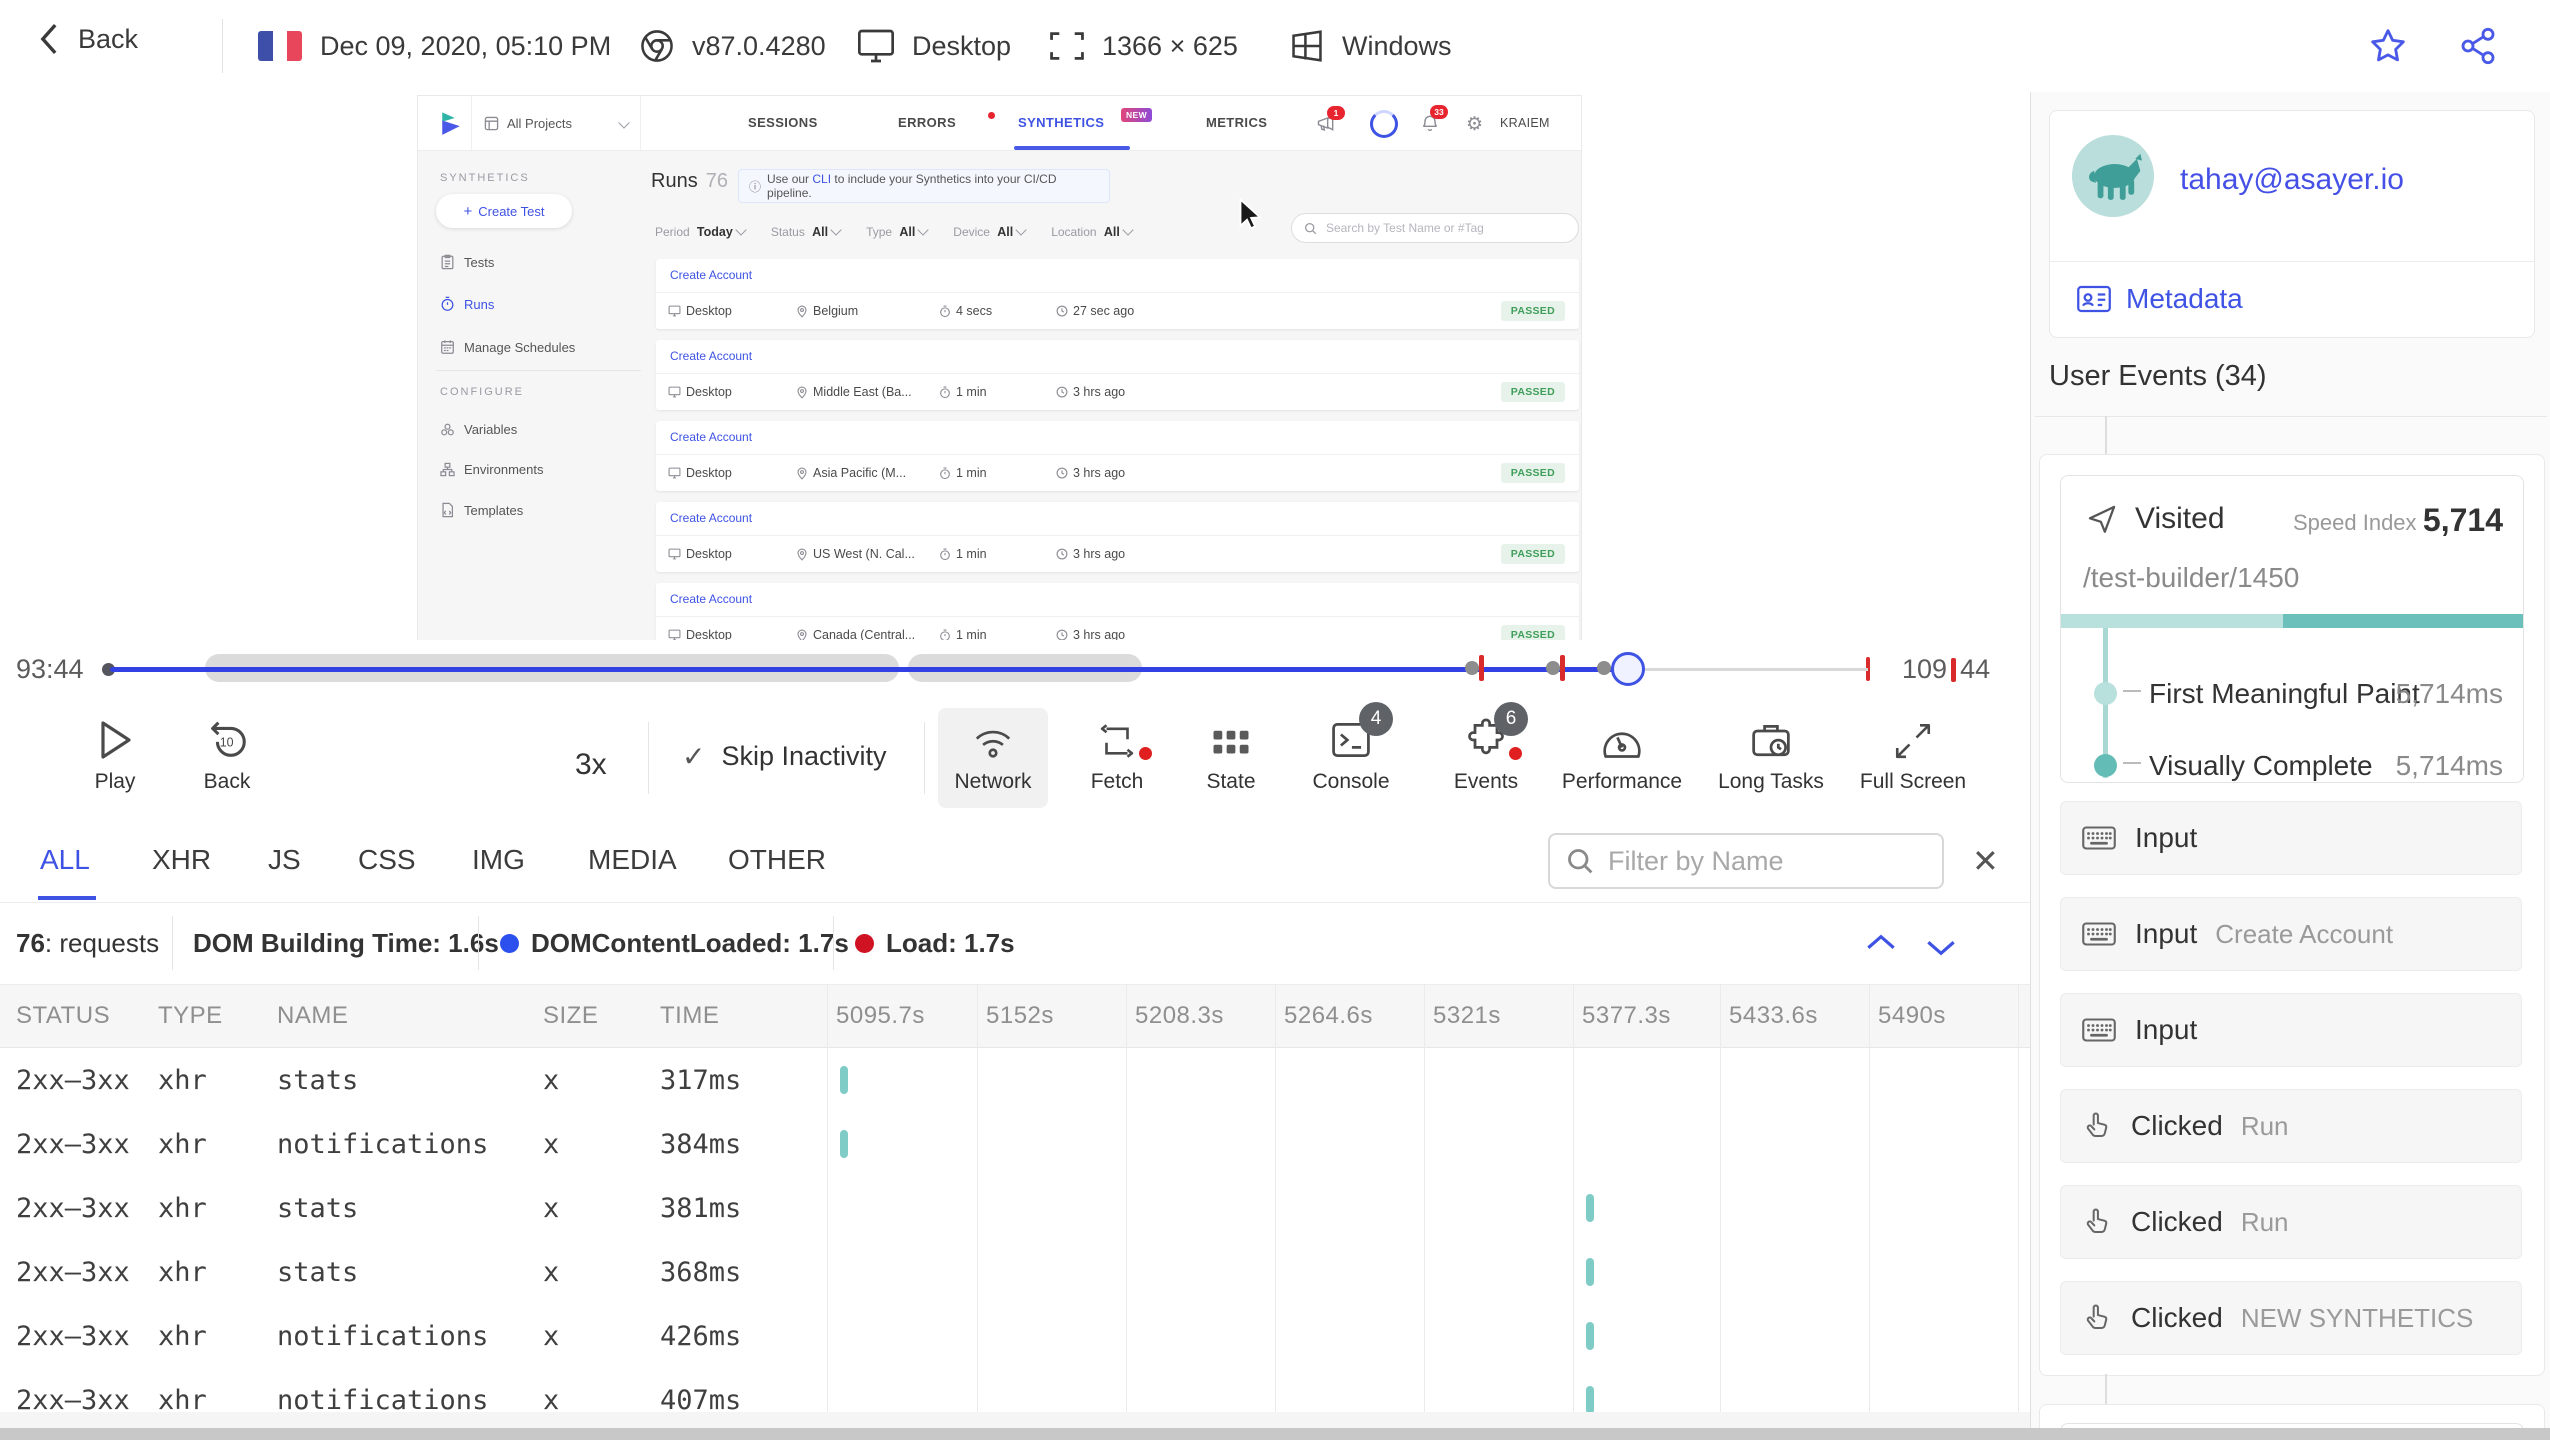 Image resolution: width=2550 pixels, height=1440 pixels. What do you see at coordinates (701, 231) in the screenshot?
I see `filter-period: Period Today` at bounding box center [701, 231].